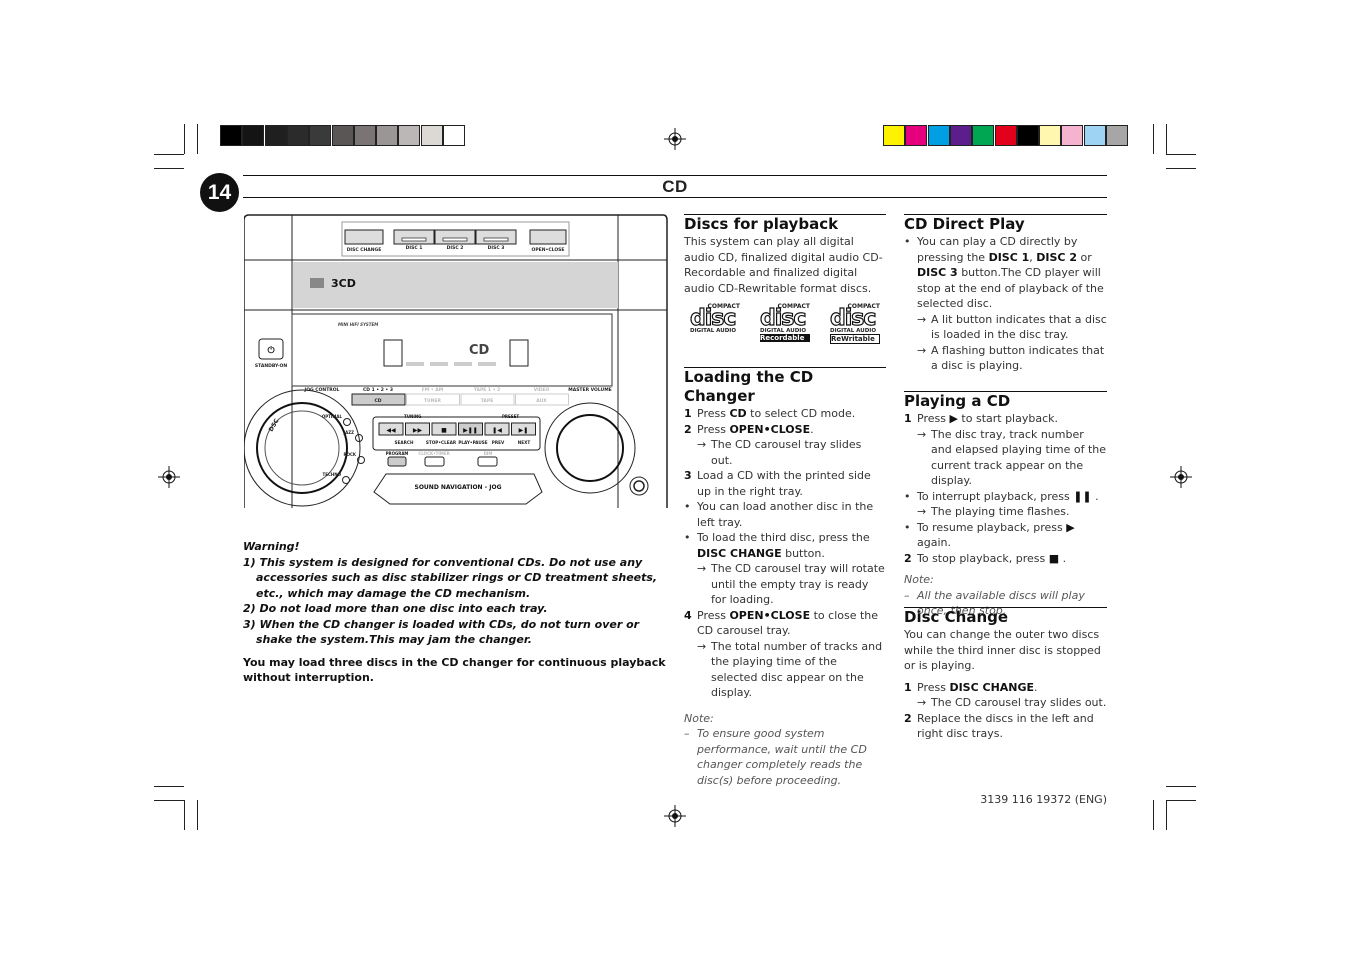  What do you see at coordinates (713, 318) in the screenshot?
I see `logo-main: disc` at bounding box center [713, 318].